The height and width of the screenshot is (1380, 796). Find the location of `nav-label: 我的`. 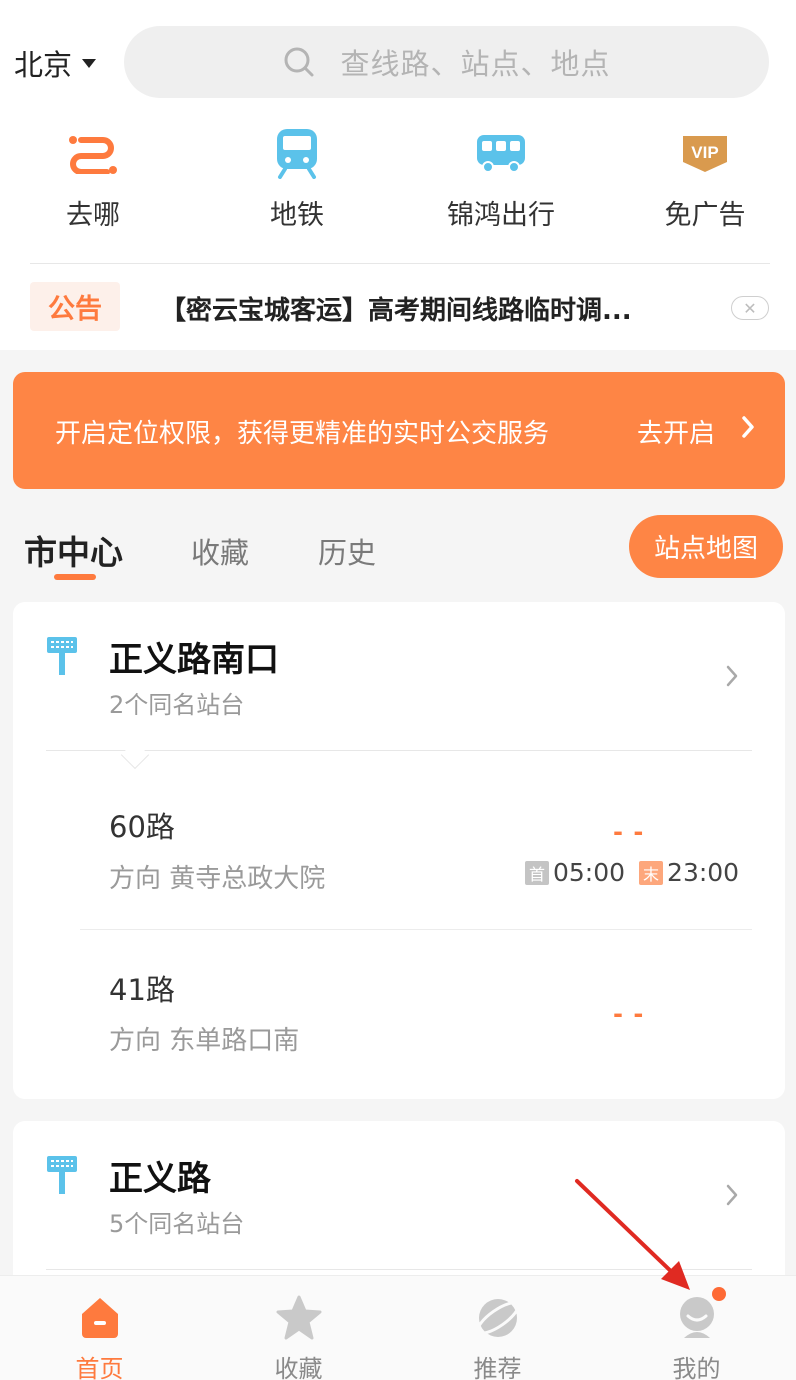

nav-label: 我的 is located at coordinates (696, 1367).